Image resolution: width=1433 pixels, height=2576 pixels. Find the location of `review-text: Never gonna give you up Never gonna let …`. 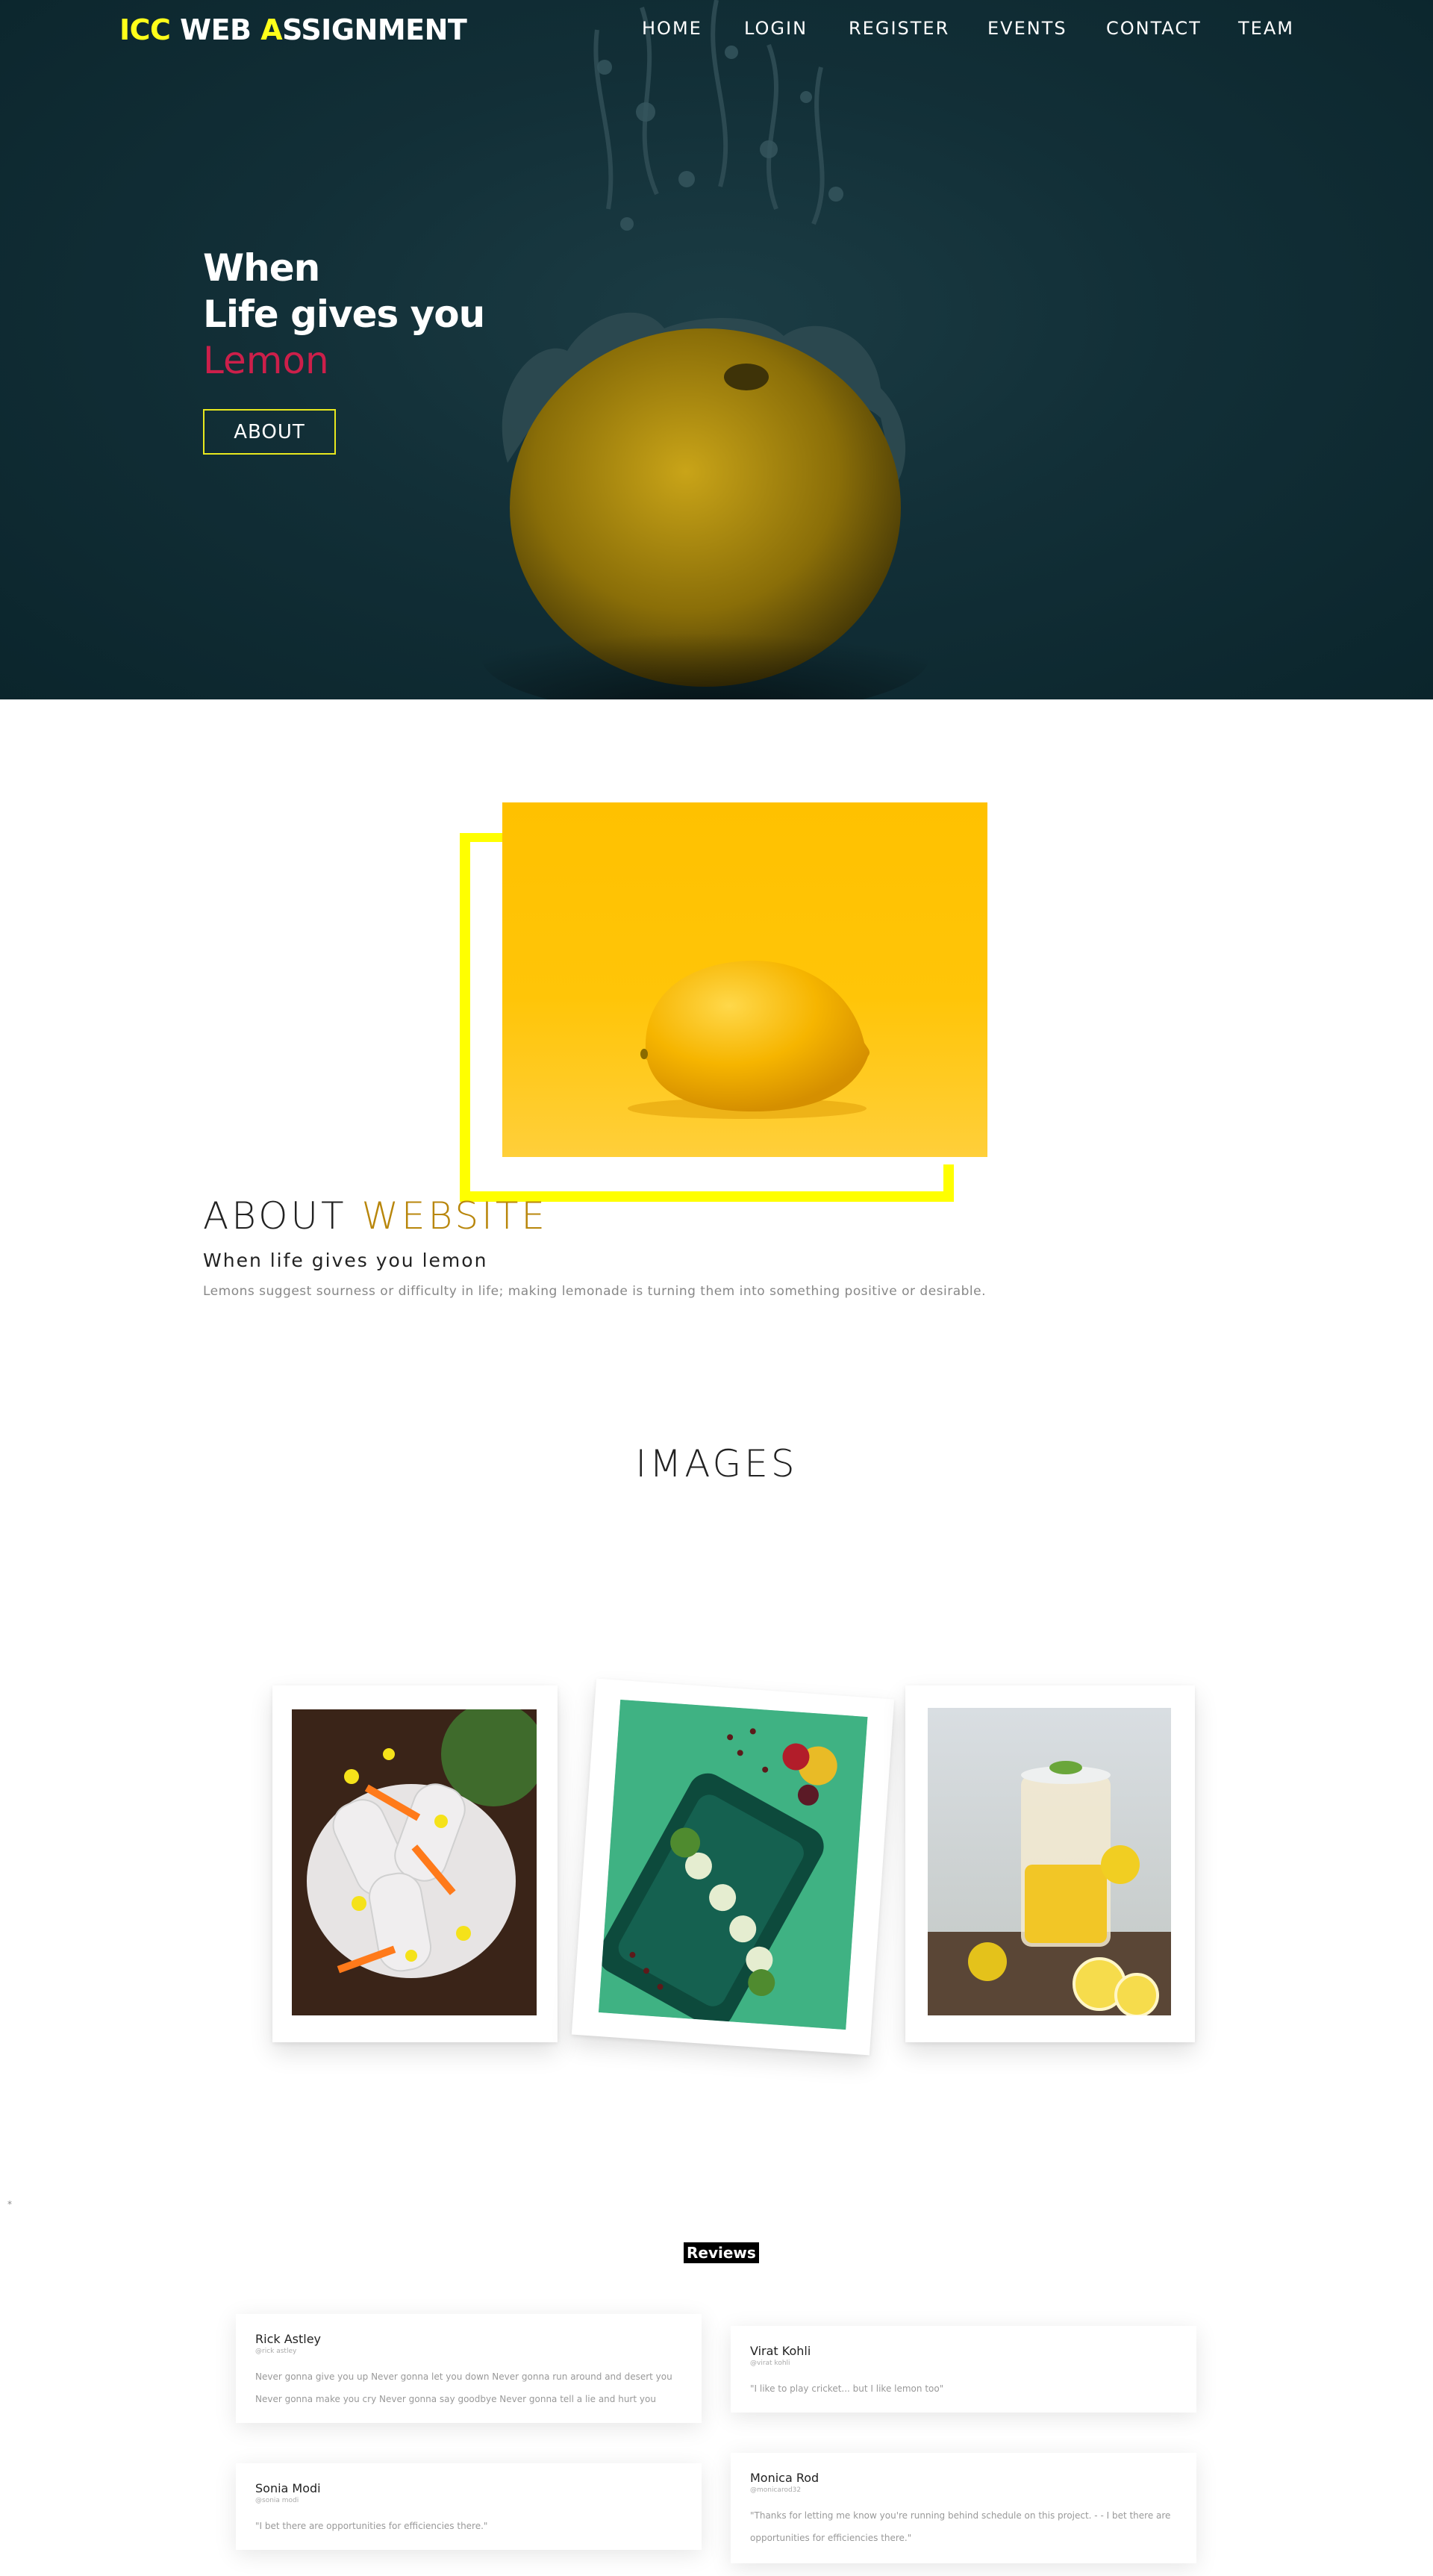

review-text: Never gonna give you up Never gonna let … is located at coordinates (463, 2387).